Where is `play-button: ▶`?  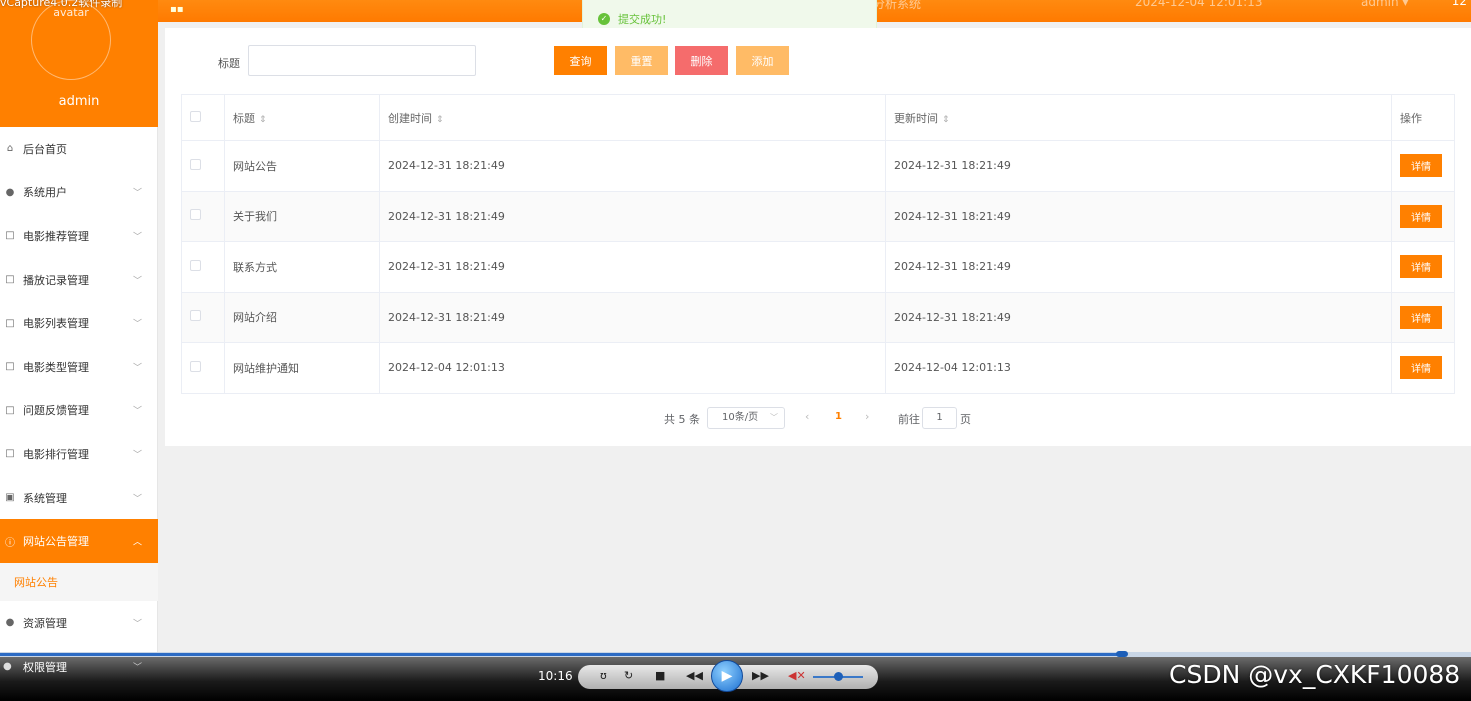
play-button: ▶ is located at coordinates (727, 676).